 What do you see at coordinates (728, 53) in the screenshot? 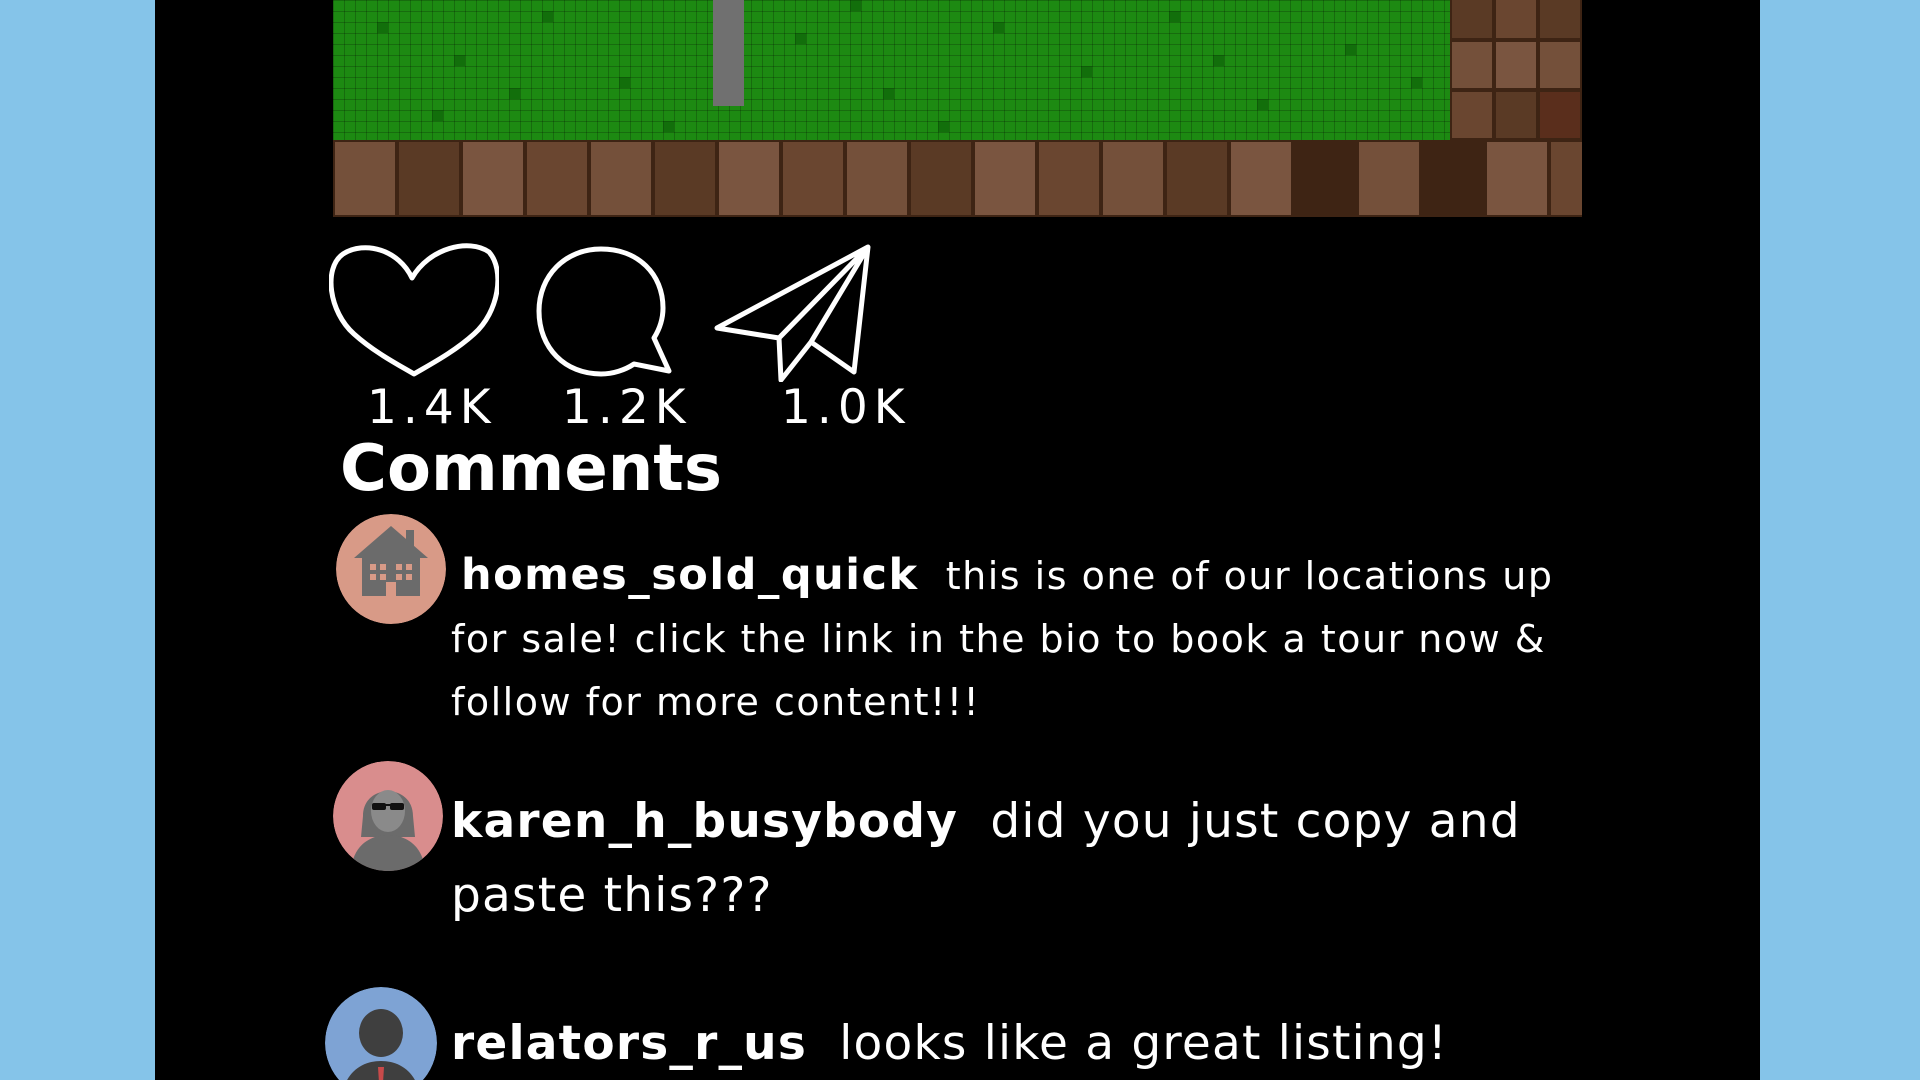
I see `stone-pillar` at bounding box center [728, 53].